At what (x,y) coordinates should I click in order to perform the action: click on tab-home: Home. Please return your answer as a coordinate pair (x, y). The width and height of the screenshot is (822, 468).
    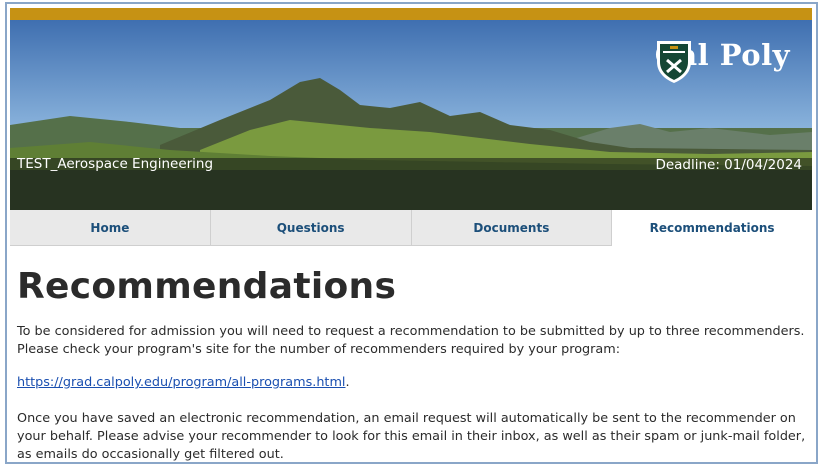
    Looking at the image, I should click on (110, 228).